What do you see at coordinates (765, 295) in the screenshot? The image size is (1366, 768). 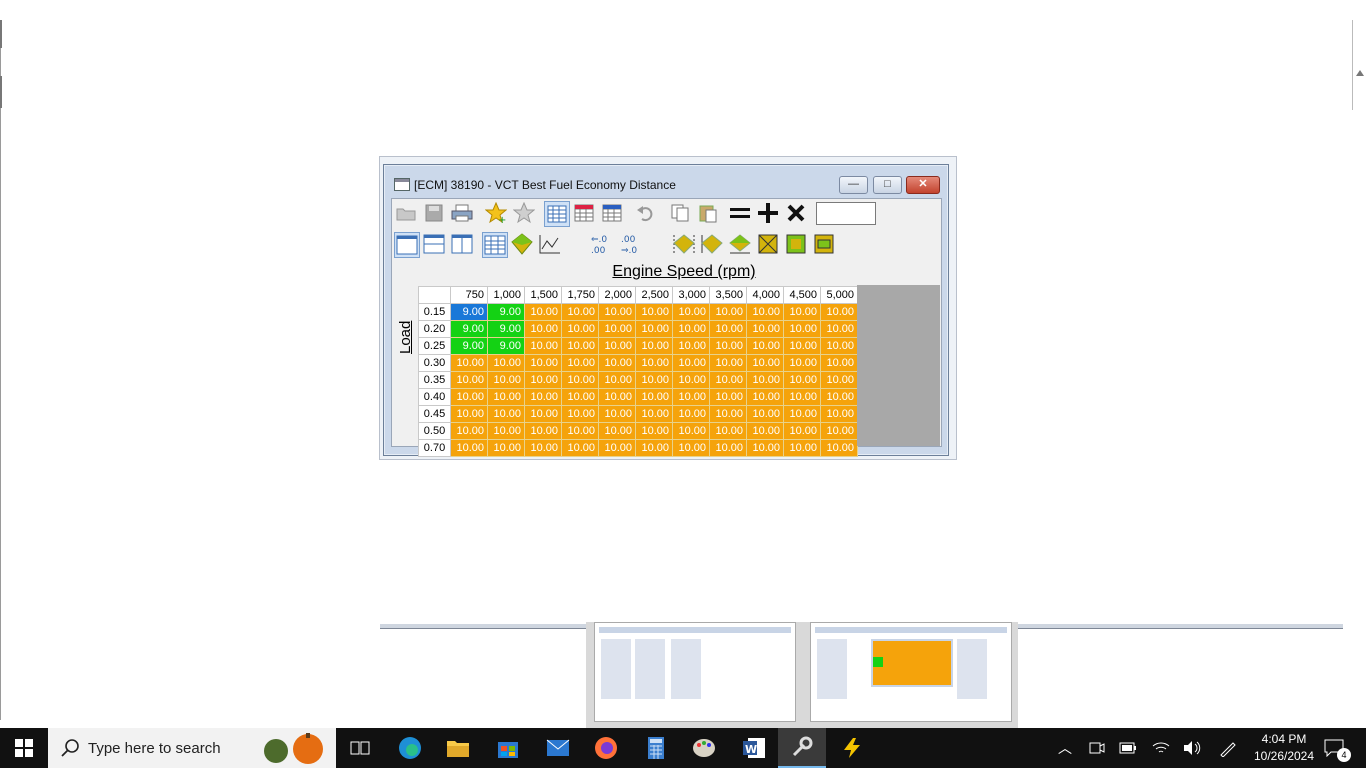 I see `column-header: 4,000` at bounding box center [765, 295].